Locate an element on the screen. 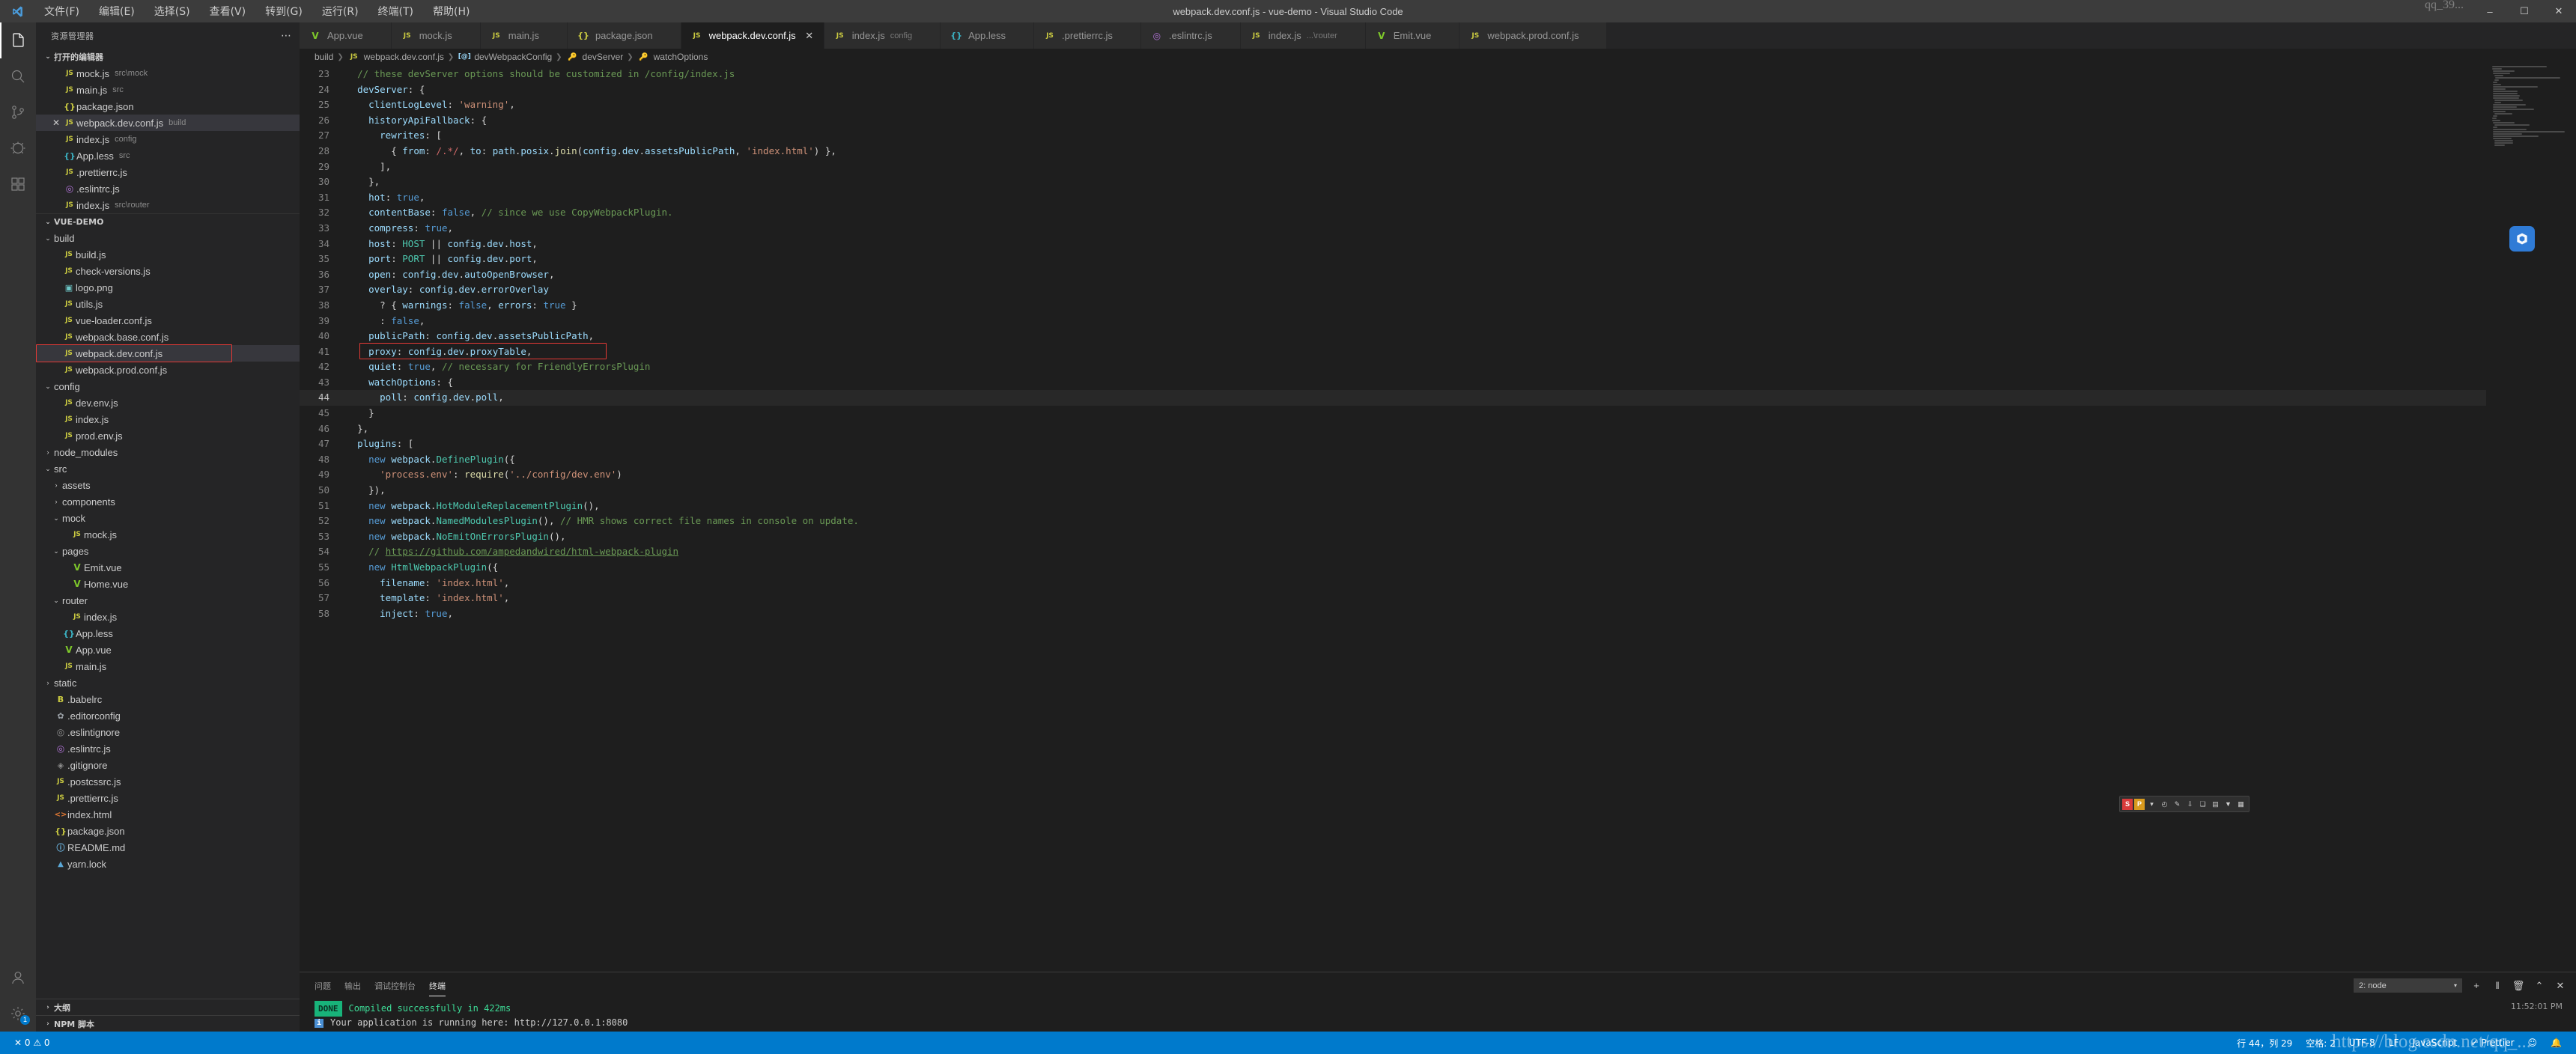 This screenshot has width=2576, height=1054. tree-file-item: V App.vue is located at coordinates (168, 650).